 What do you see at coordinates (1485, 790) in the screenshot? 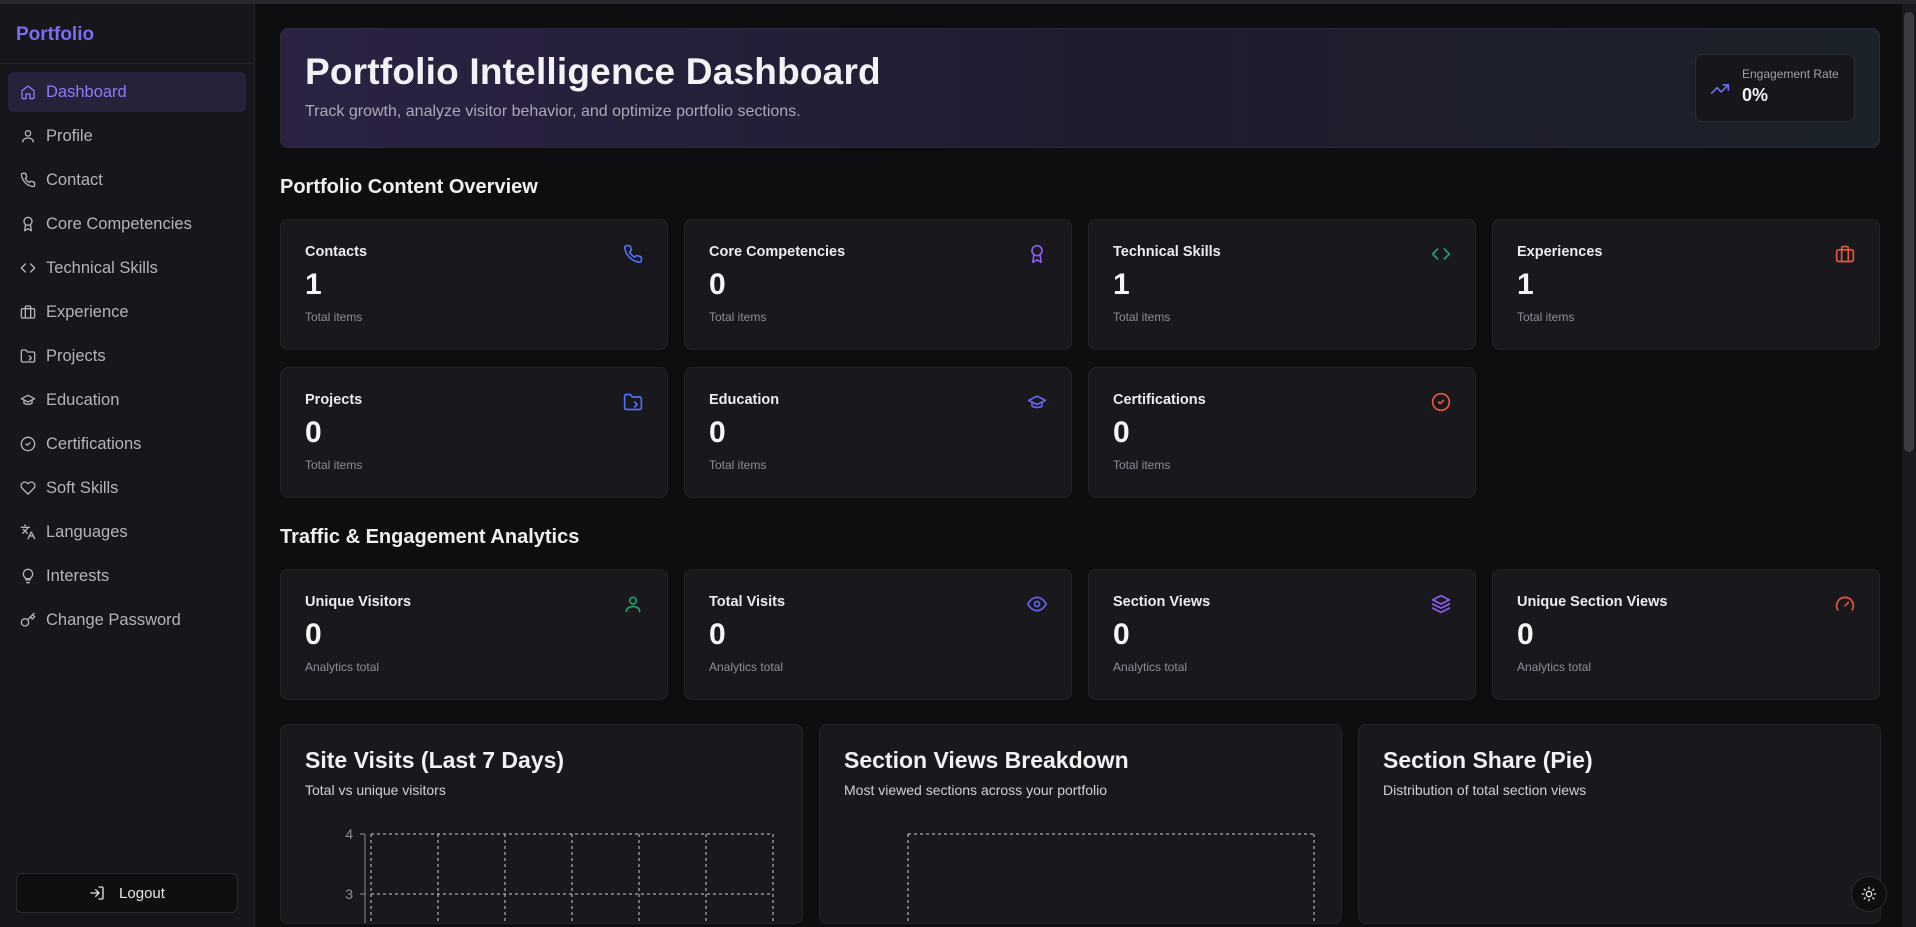
I see `chart-subtitle: Distribution of total section views` at bounding box center [1485, 790].